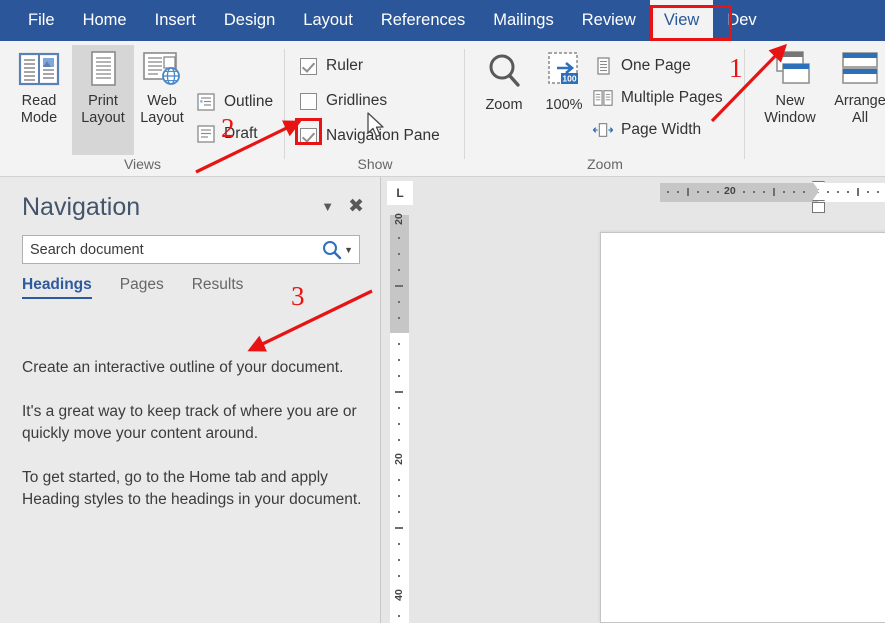 The height and width of the screenshot is (623, 885). Describe the element at coordinates (103, 109) in the screenshot. I see `print-layout-label: Print Layout` at that location.